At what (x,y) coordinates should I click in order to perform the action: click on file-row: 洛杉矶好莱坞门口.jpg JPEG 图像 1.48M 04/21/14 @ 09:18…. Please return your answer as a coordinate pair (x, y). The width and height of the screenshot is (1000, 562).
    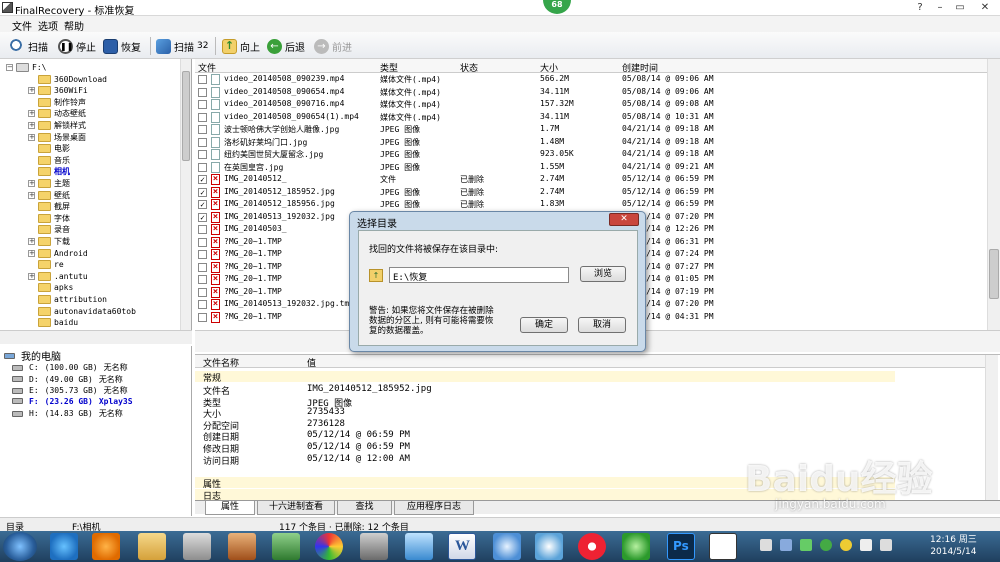
    Looking at the image, I should click on (590, 142).